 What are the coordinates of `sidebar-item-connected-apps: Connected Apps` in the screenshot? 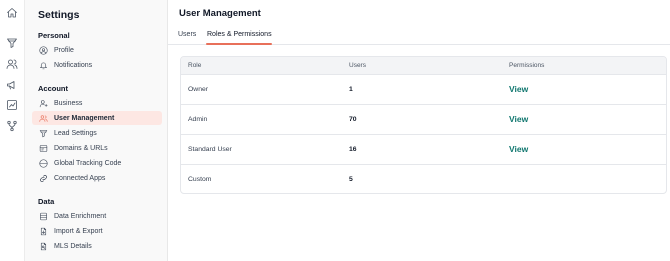 It's located at (97, 178).